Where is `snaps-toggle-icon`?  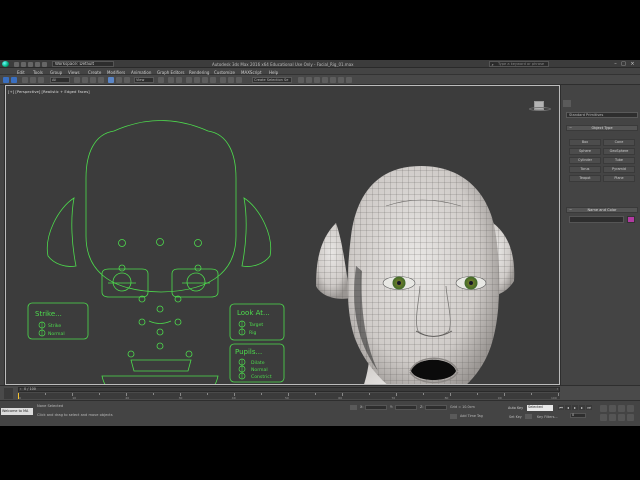
snaps-toggle-icon is located at coordinates (189, 79).